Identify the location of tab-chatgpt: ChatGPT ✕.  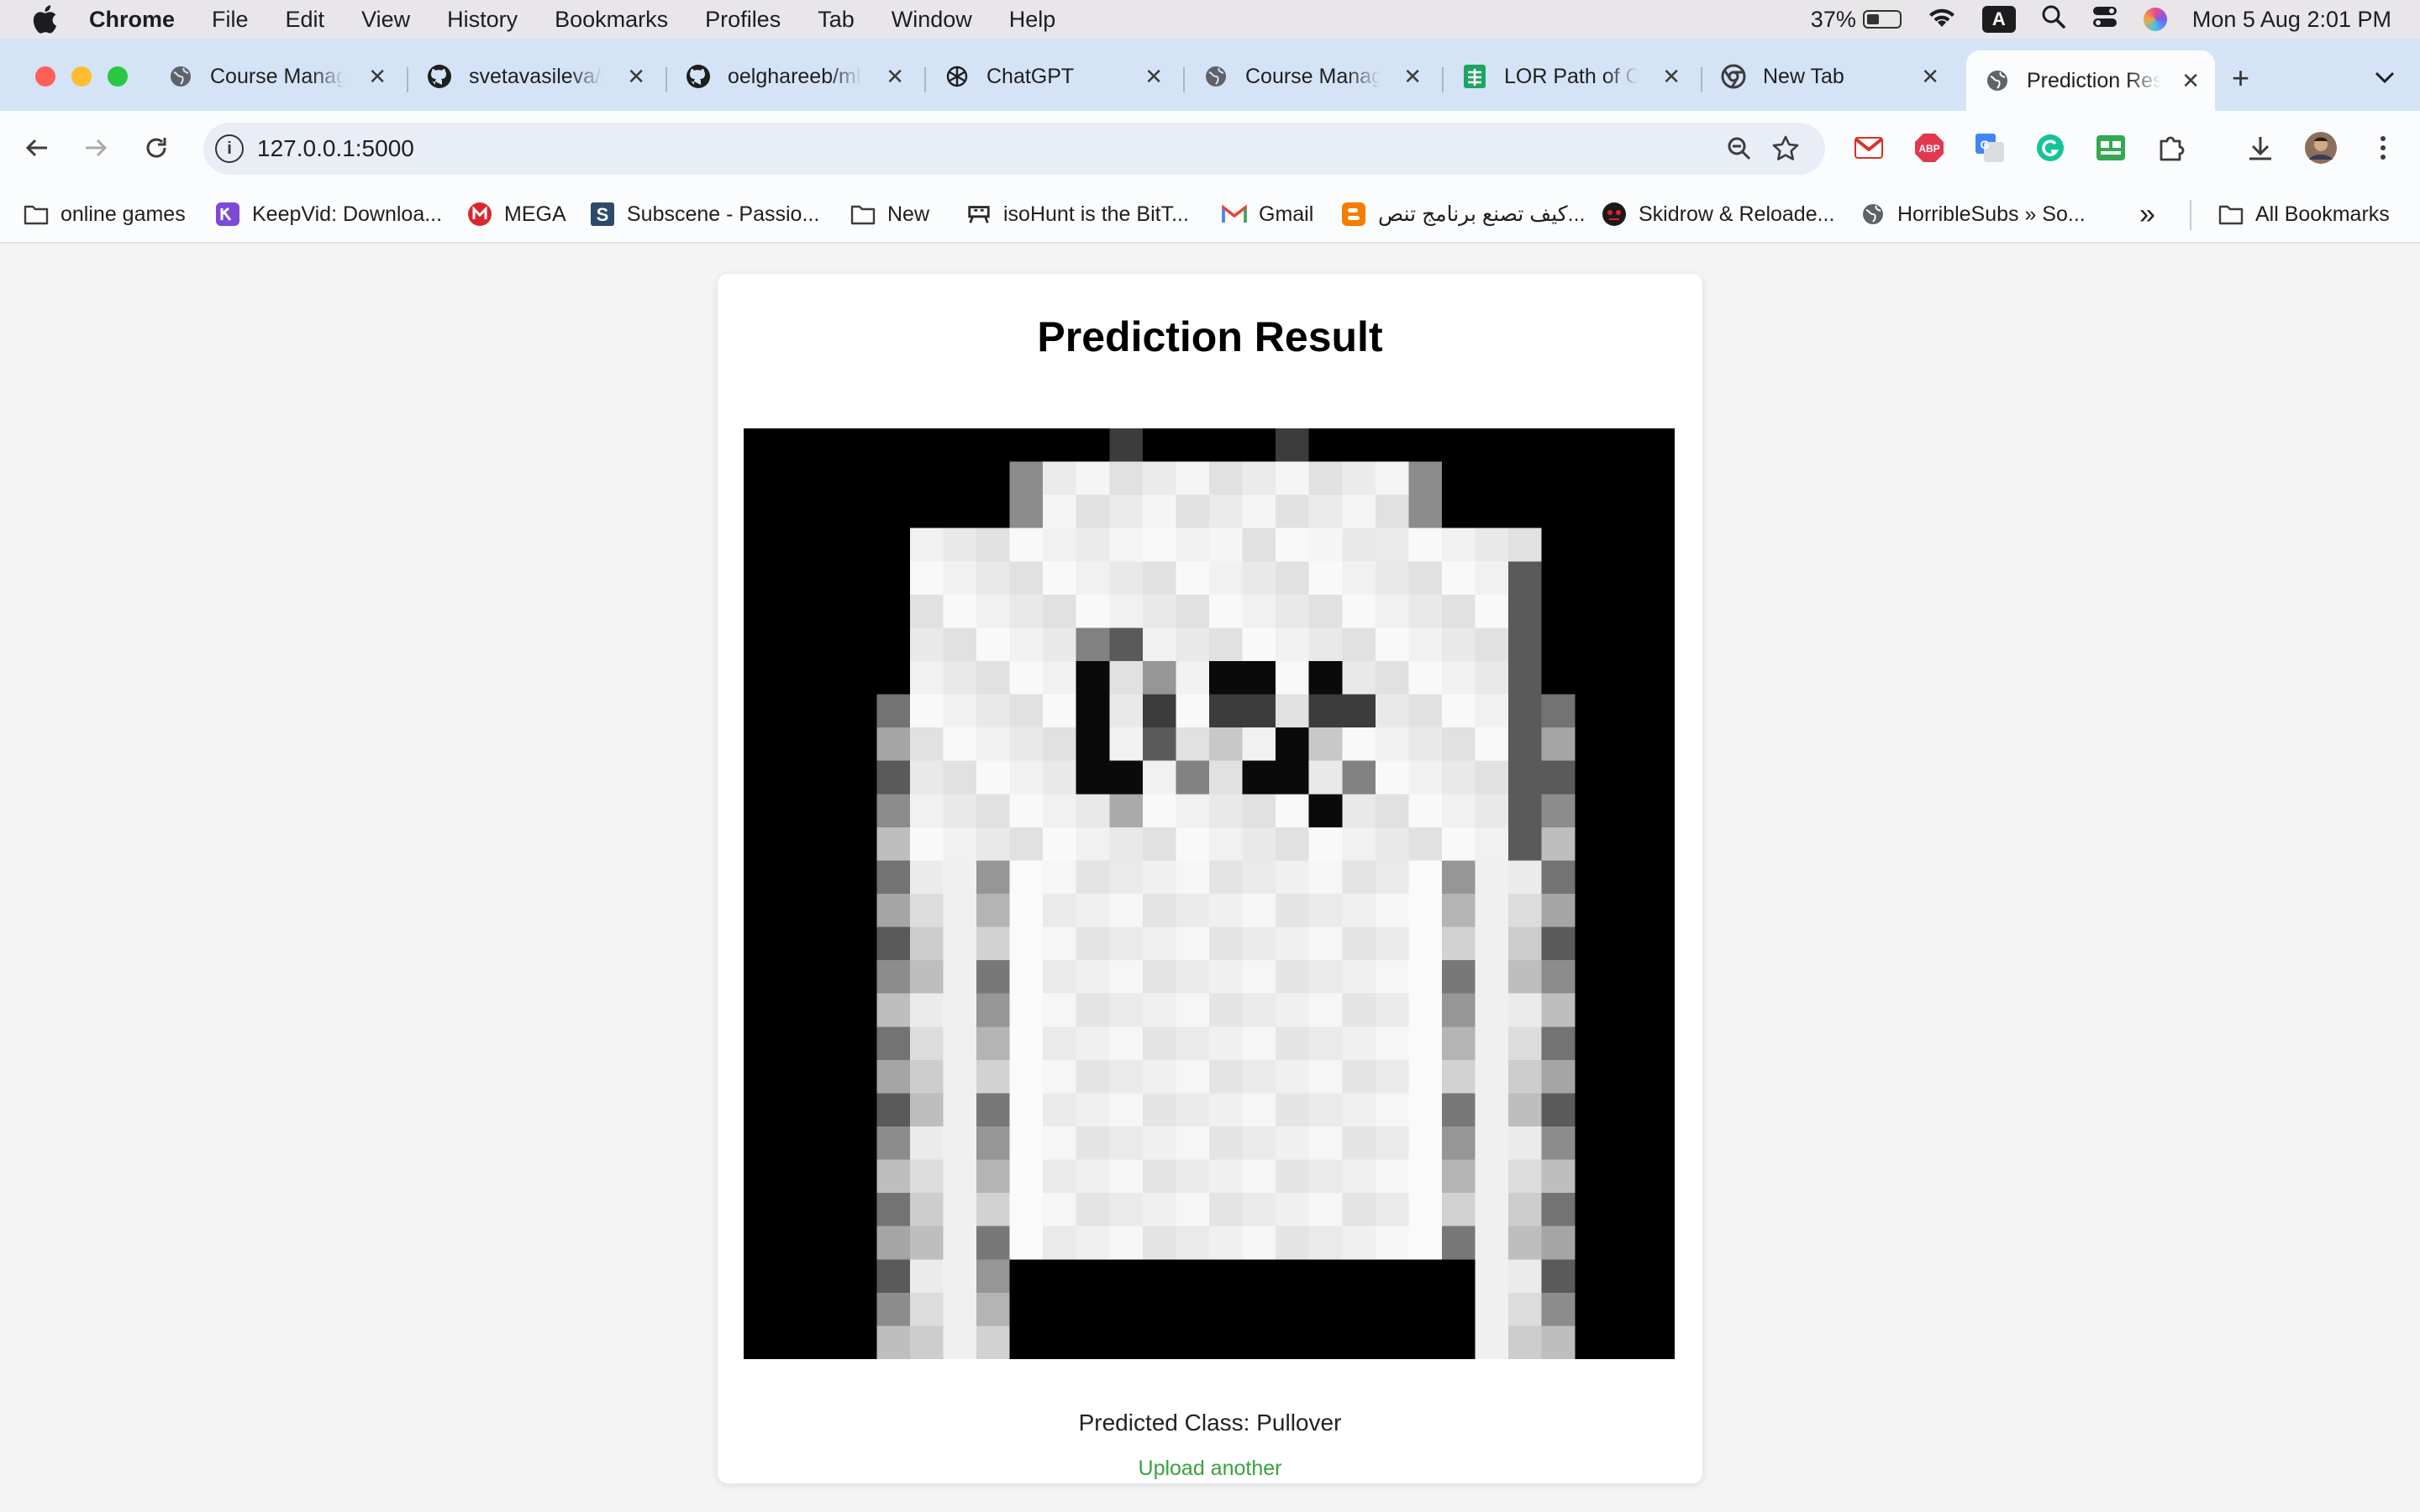
(1052, 76).